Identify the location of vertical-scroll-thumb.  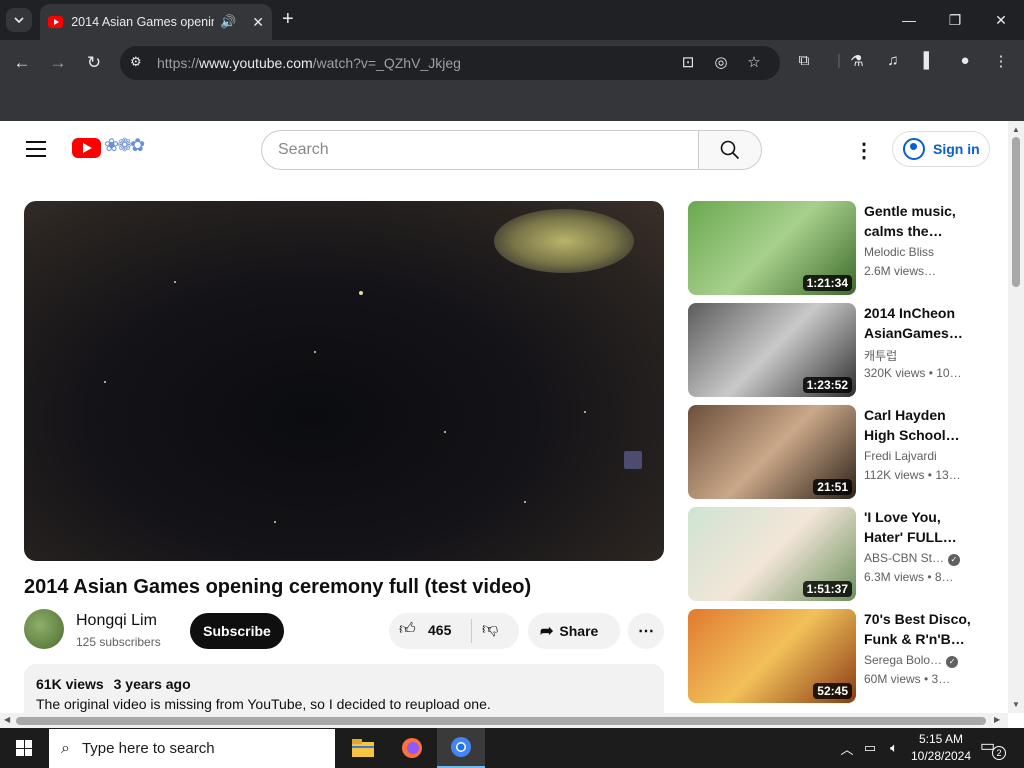
(1016, 212).